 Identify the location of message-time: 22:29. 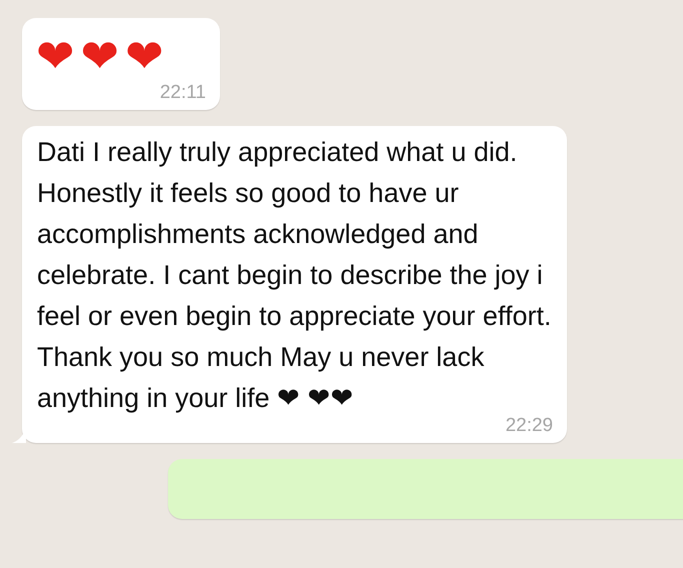
(529, 425).